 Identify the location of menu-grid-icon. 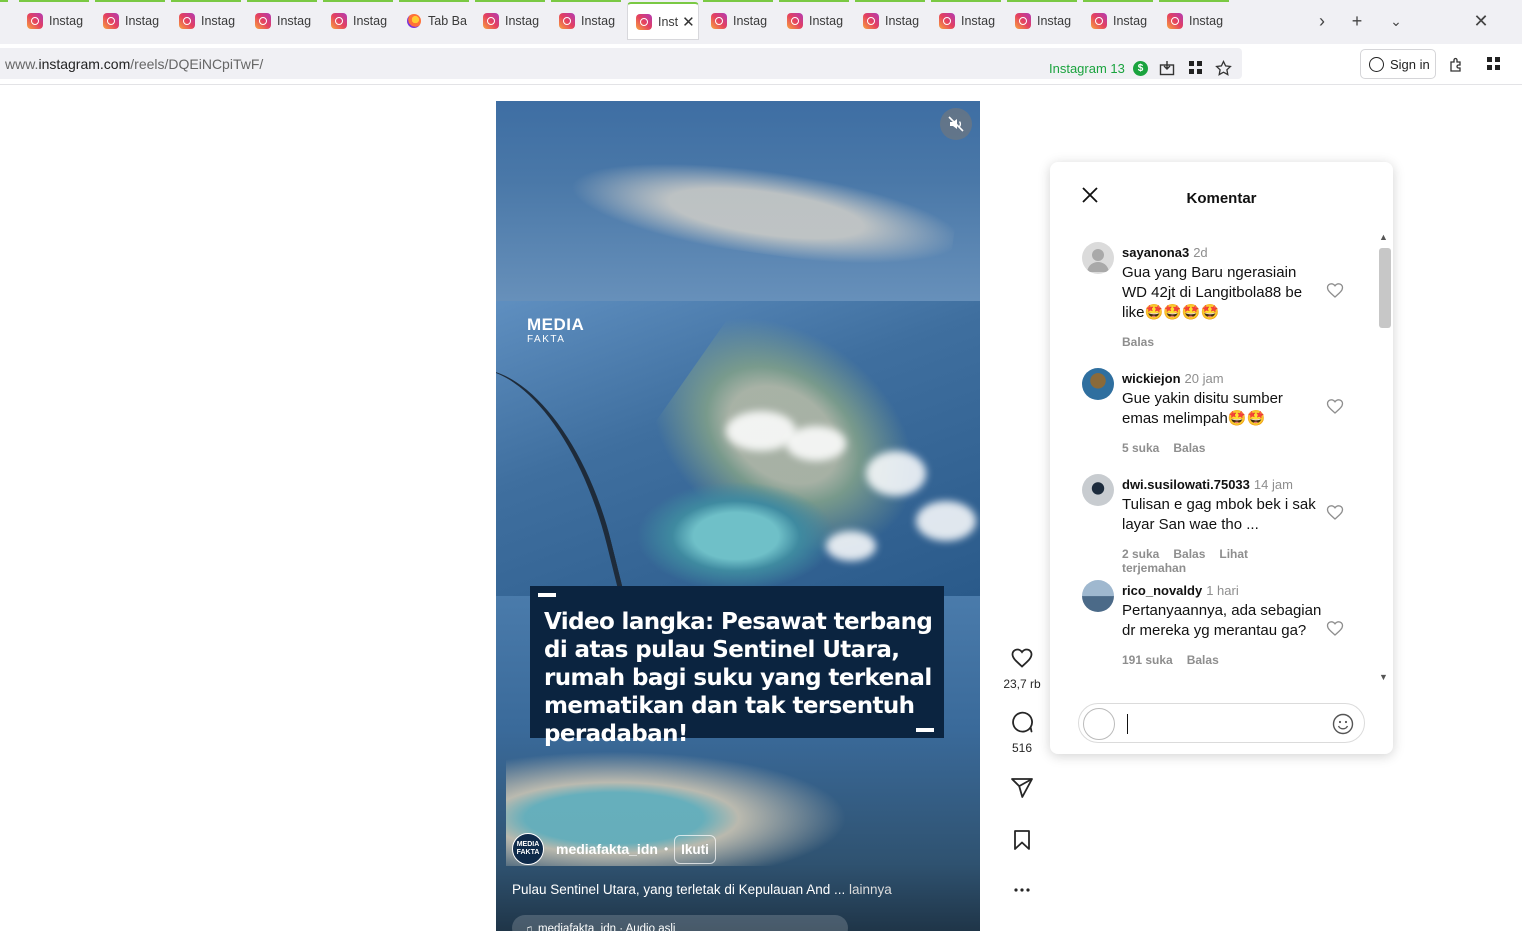
(1493, 65).